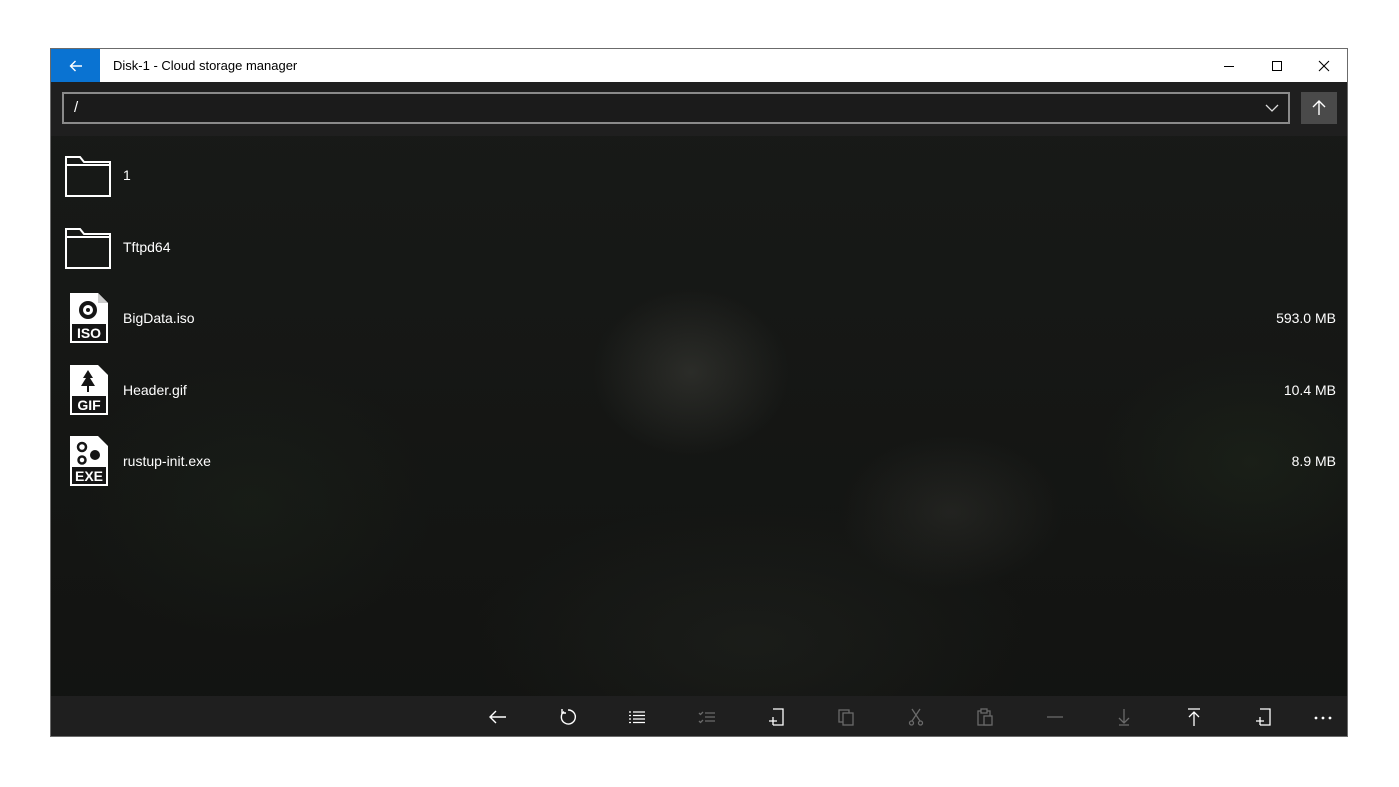 The height and width of the screenshot is (787, 1399). I want to click on file-name: Tftpd64, so click(147, 246).